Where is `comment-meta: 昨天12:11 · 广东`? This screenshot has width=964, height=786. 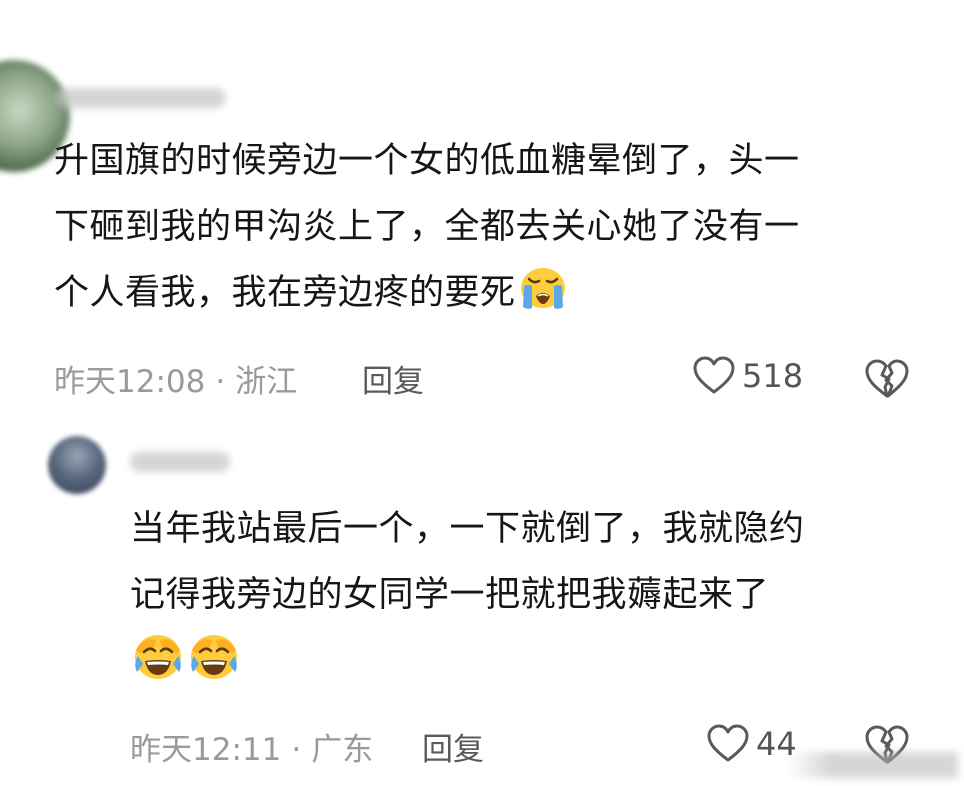 comment-meta: 昨天12:11 · 广东 is located at coordinates (251, 746).